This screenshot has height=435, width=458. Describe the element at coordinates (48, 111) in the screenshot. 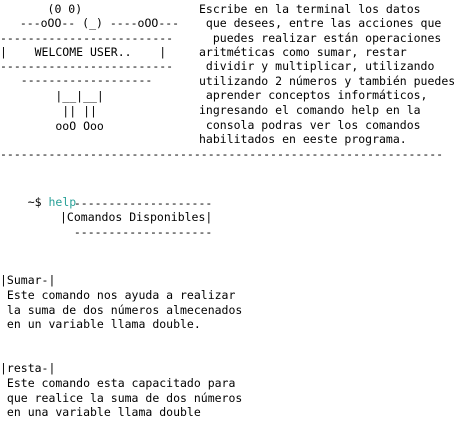

I see `ascii-legs-lower: || ||` at that location.